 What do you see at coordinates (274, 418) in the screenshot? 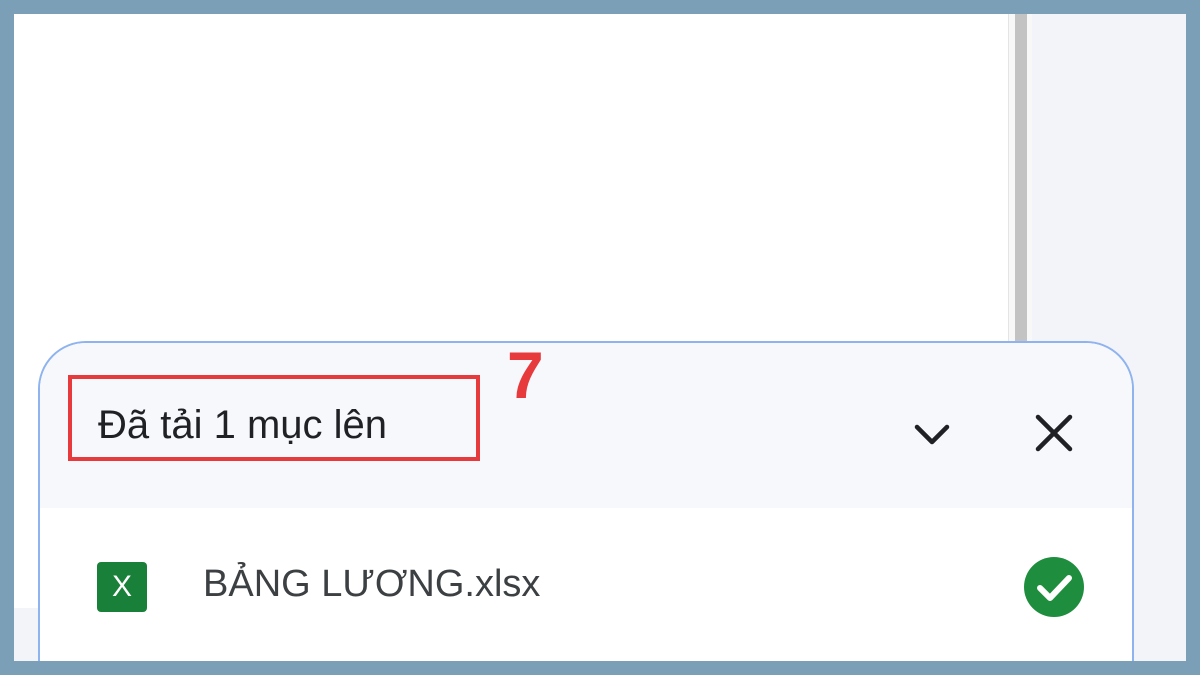
I see `annotation-highlight-box` at bounding box center [274, 418].